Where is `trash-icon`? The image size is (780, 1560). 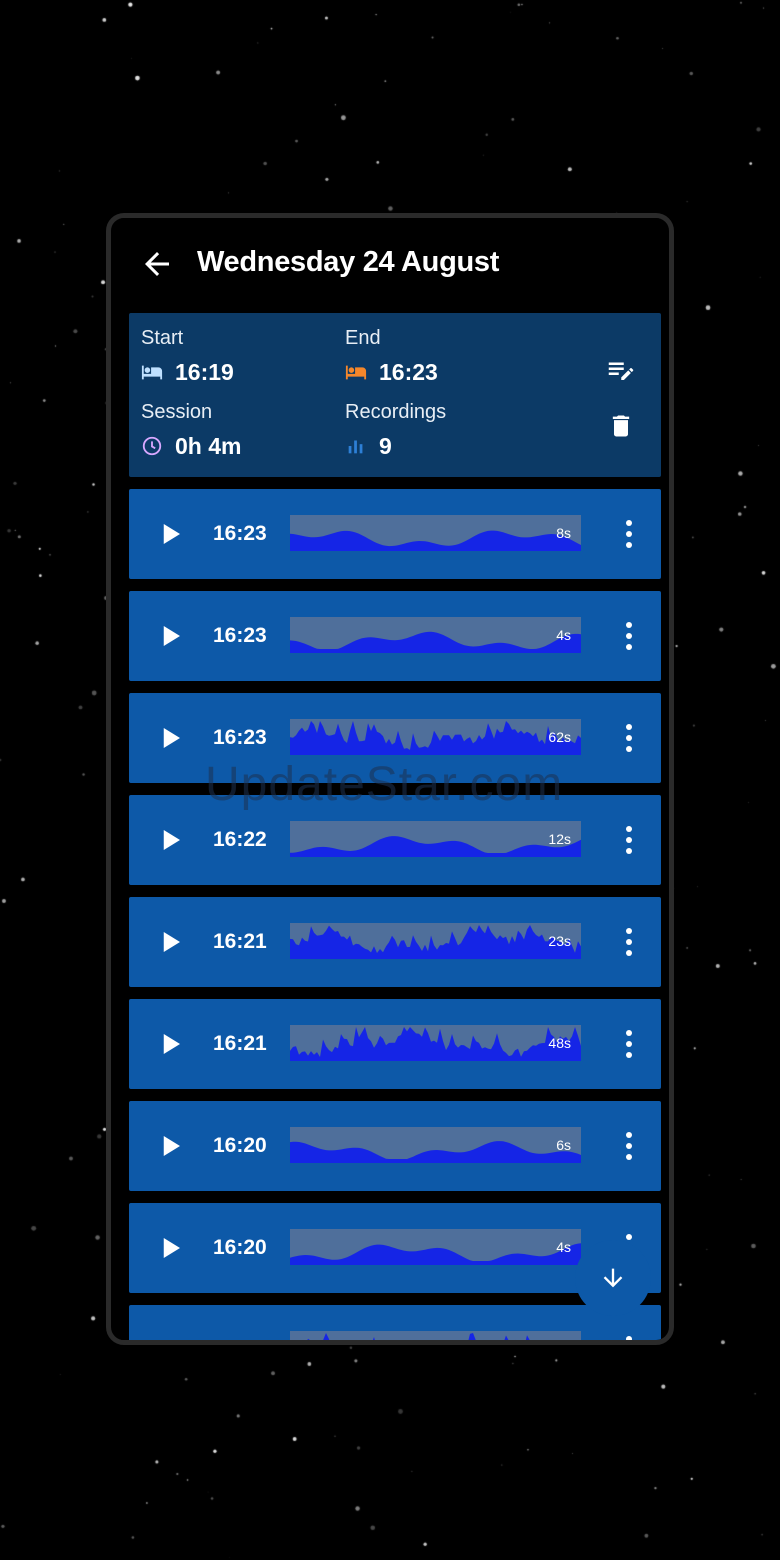
trash-icon is located at coordinates (621, 426).